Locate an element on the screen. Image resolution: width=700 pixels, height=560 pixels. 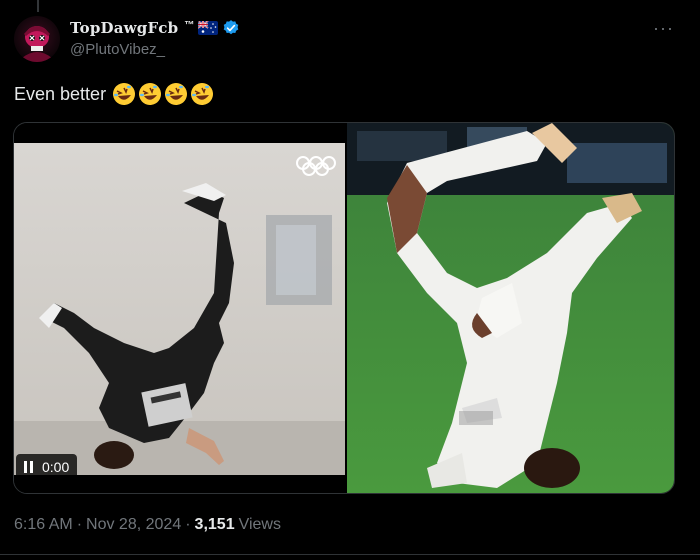
tweet-metadata: 6:16 AM · Nov 28, 2024 · 3,151 Views is located at coordinates (147, 525).